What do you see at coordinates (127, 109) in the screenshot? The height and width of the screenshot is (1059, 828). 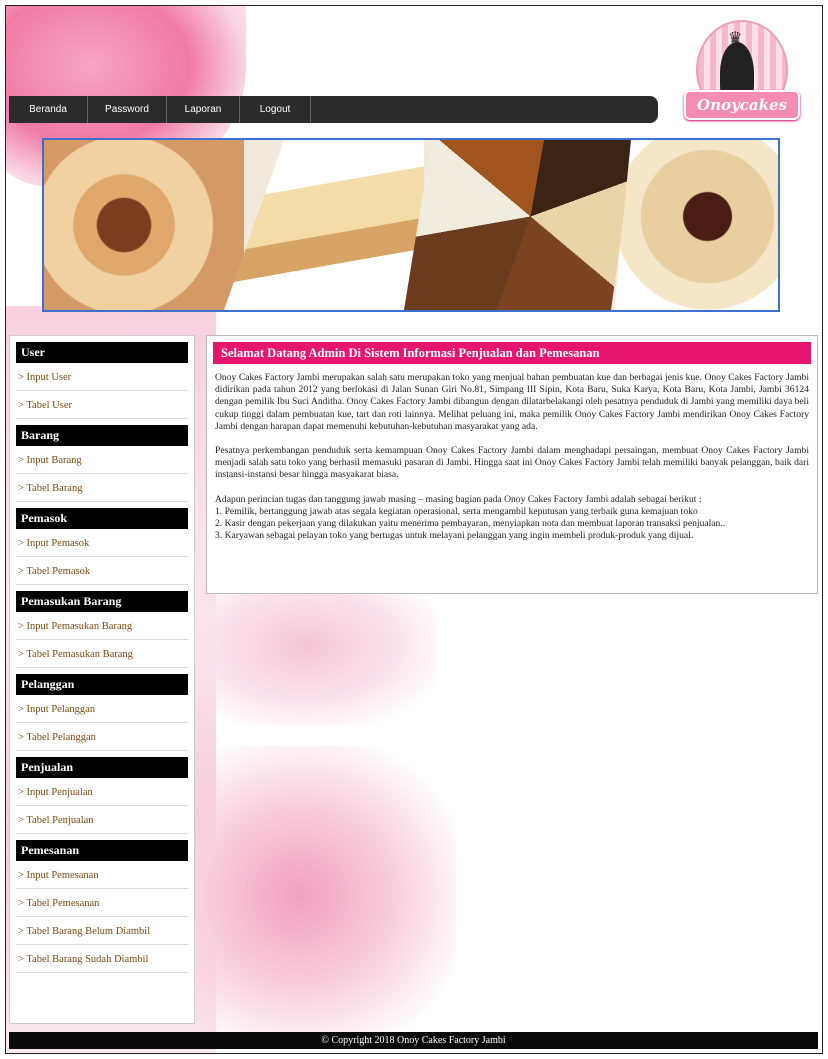 I see `nav-password: Password` at bounding box center [127, 109].